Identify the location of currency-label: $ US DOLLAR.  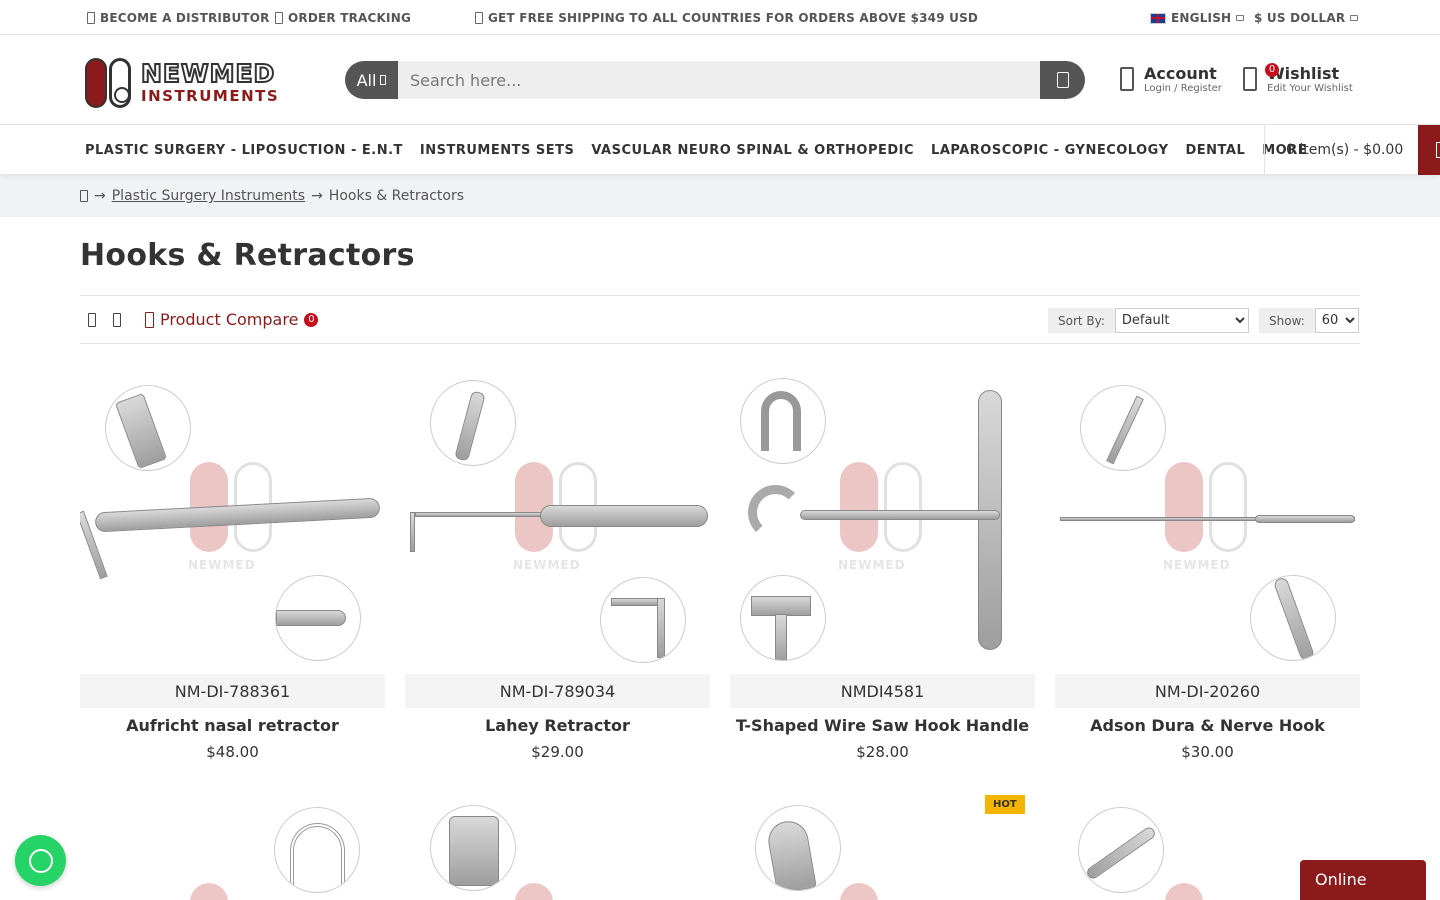
(1300, 18).